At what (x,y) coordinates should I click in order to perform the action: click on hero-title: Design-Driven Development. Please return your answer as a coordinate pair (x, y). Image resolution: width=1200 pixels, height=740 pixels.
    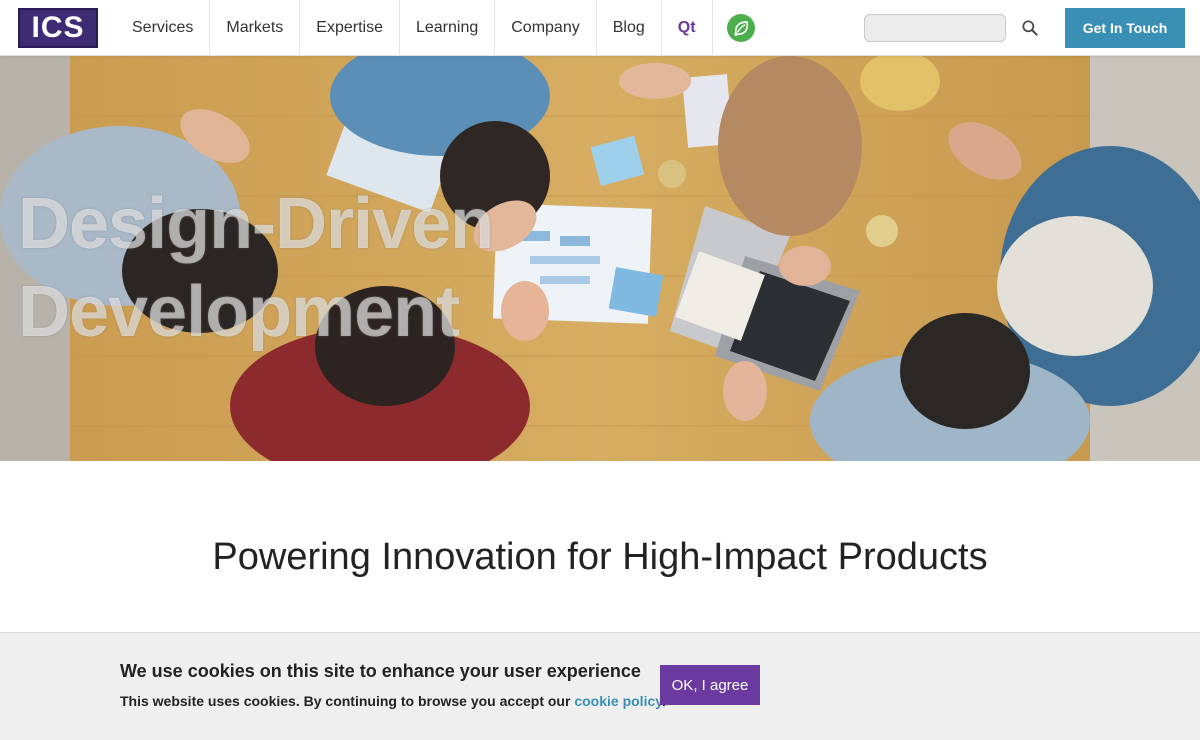
    Looking at the image, I should click on (256, 268).